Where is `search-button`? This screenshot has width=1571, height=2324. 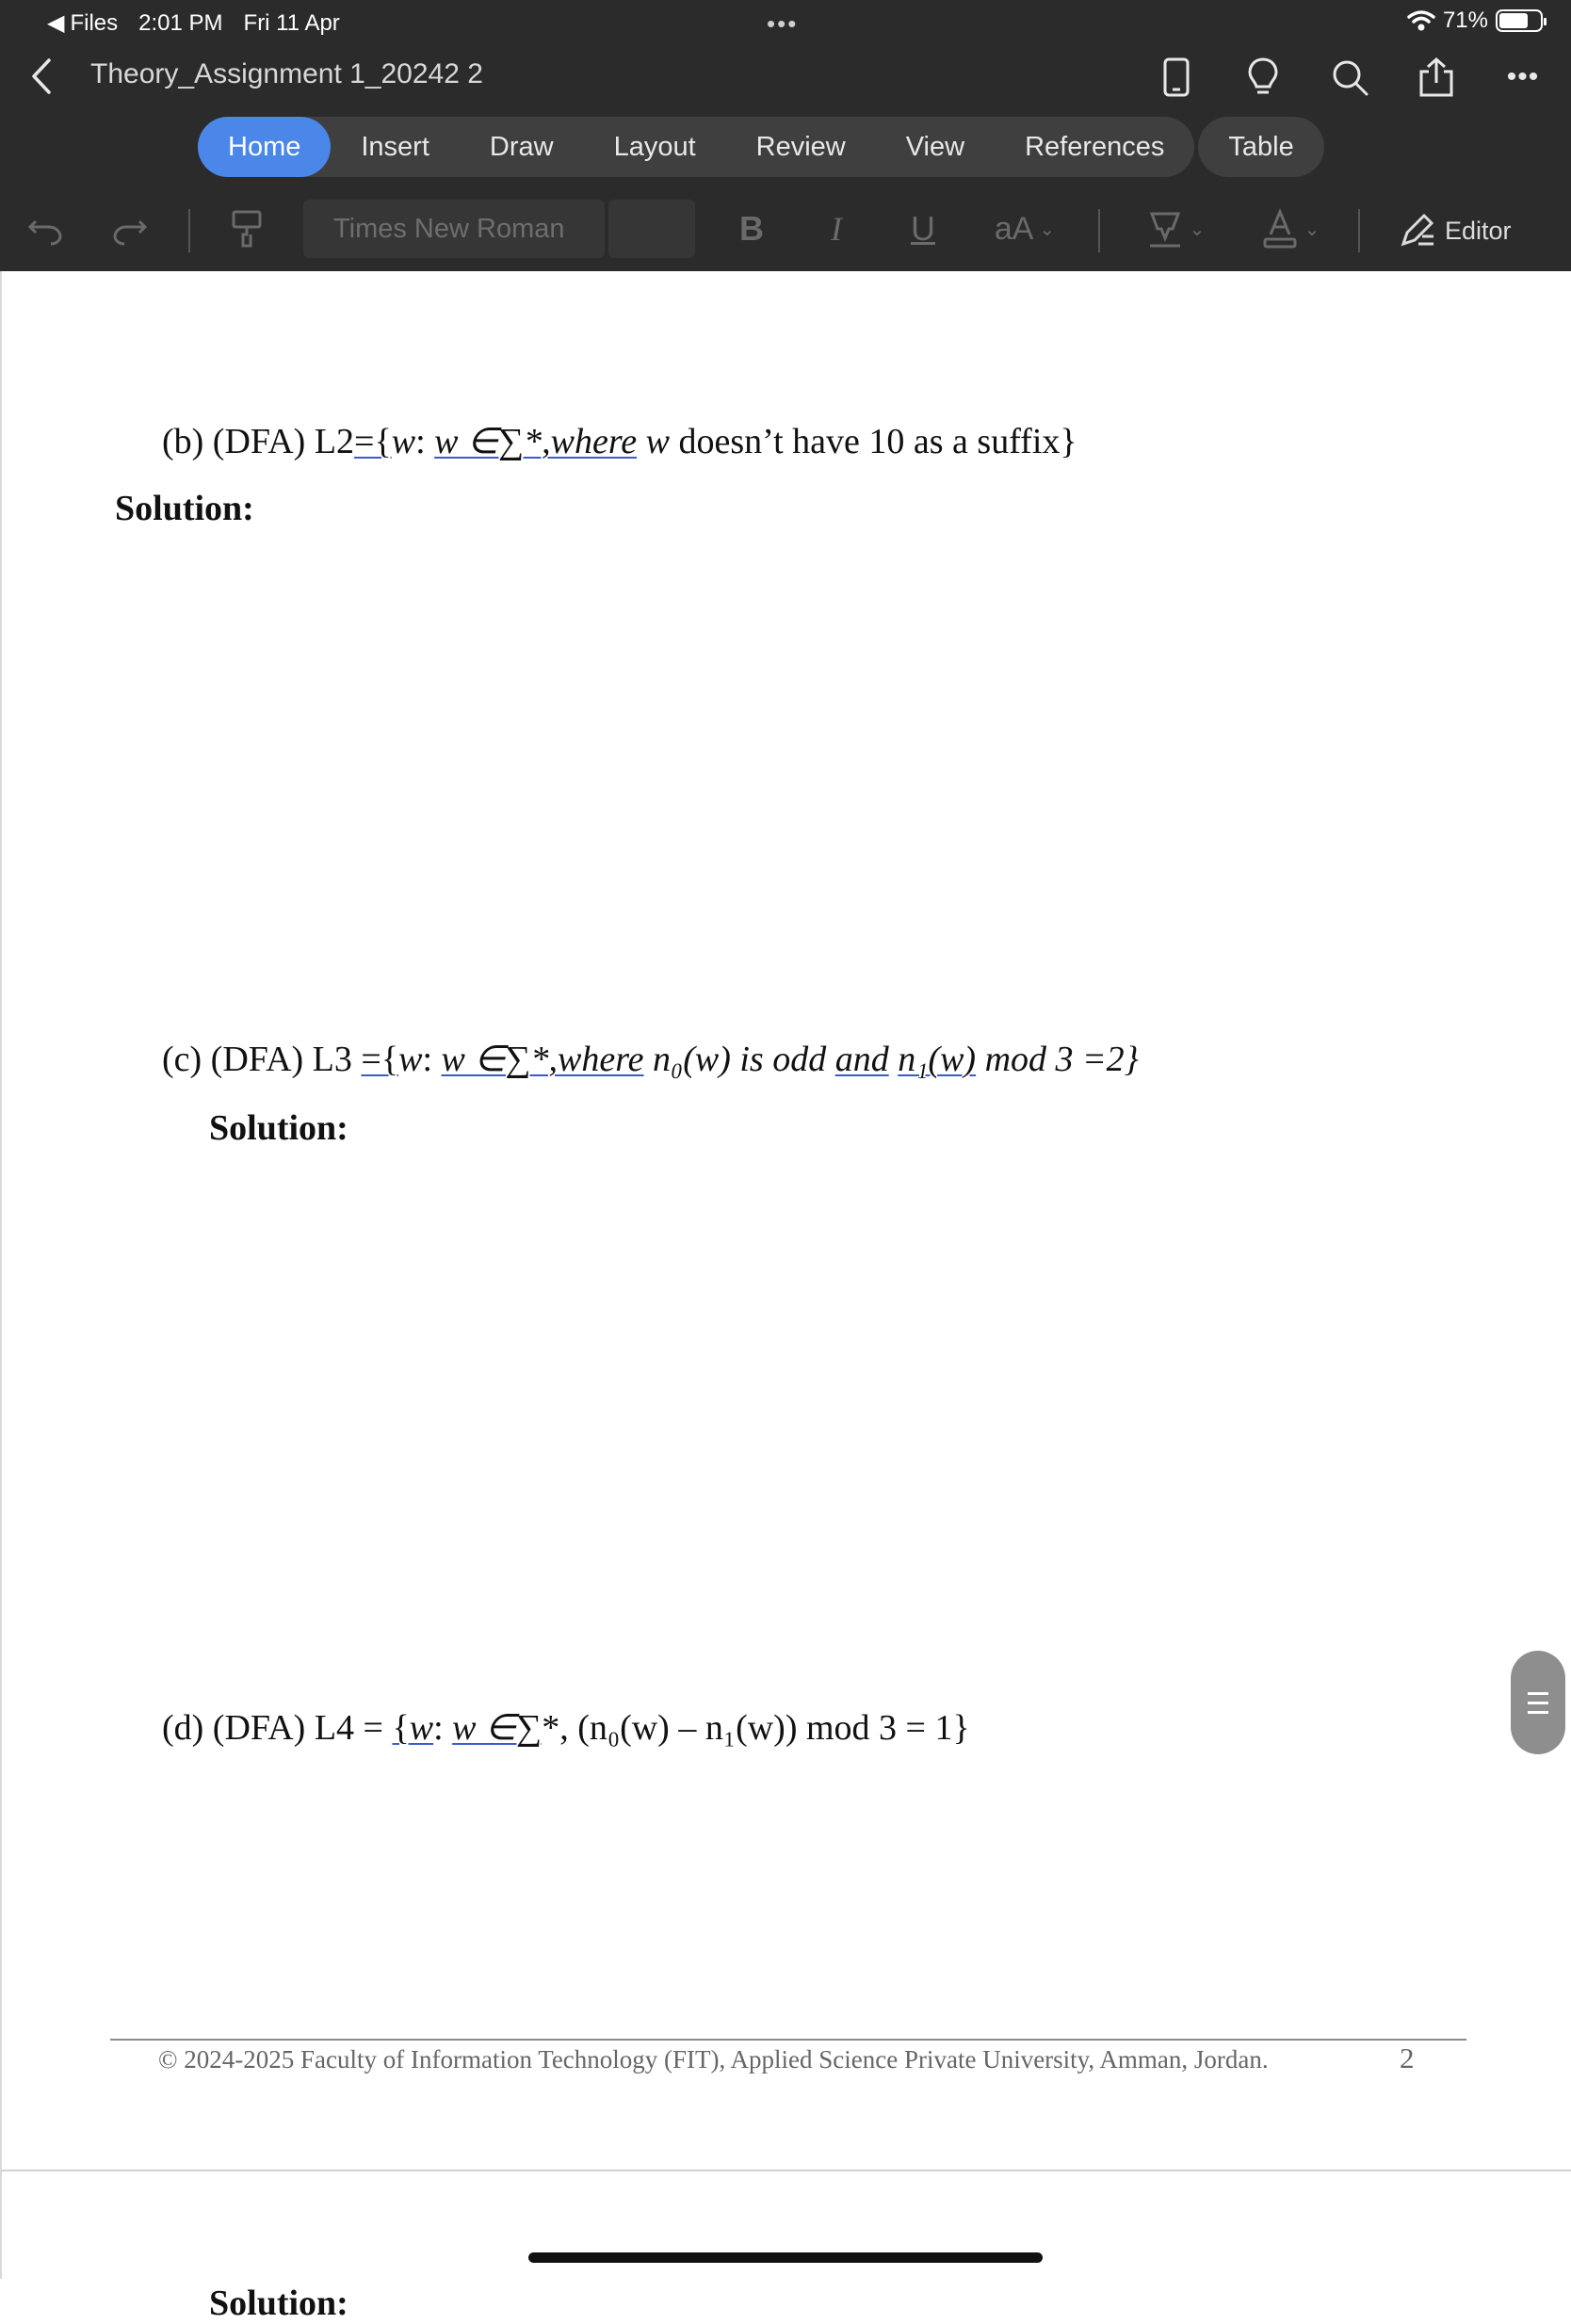 search-button is located at coordinates (1349, 77).